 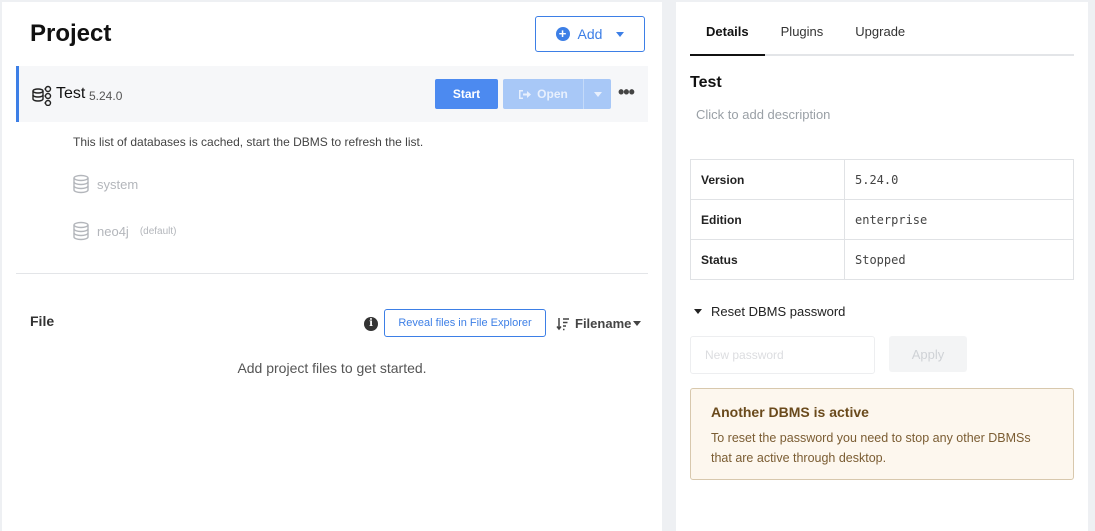 I want to click on info-value: enterprise, so click(x=959, y=219).